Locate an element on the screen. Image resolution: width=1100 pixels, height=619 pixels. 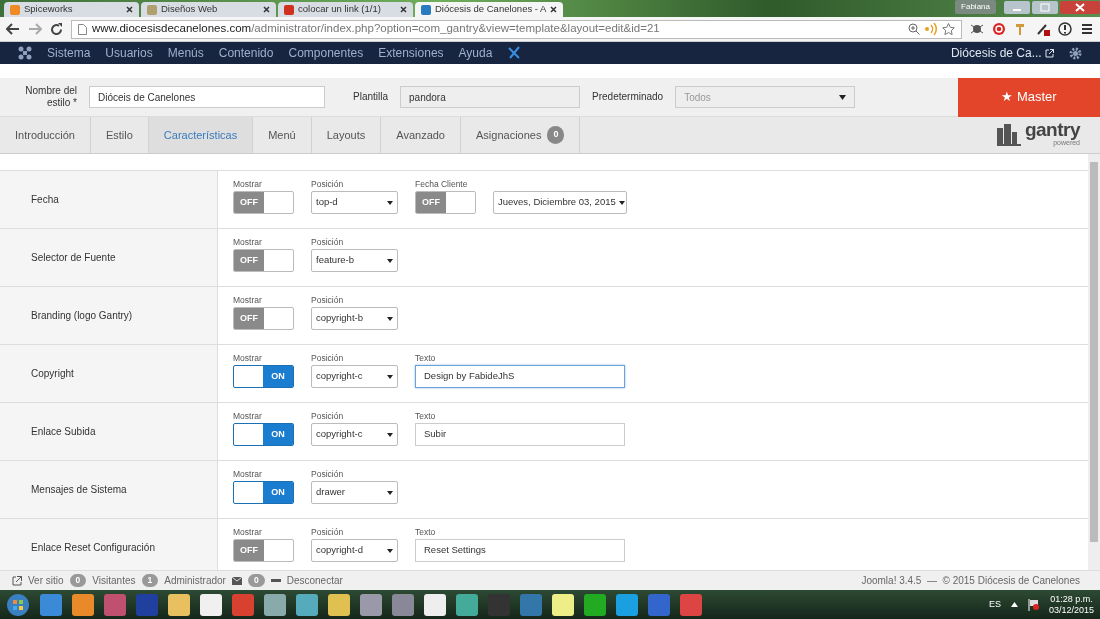
language-indicator: ES is located at coordinates (994, 604).